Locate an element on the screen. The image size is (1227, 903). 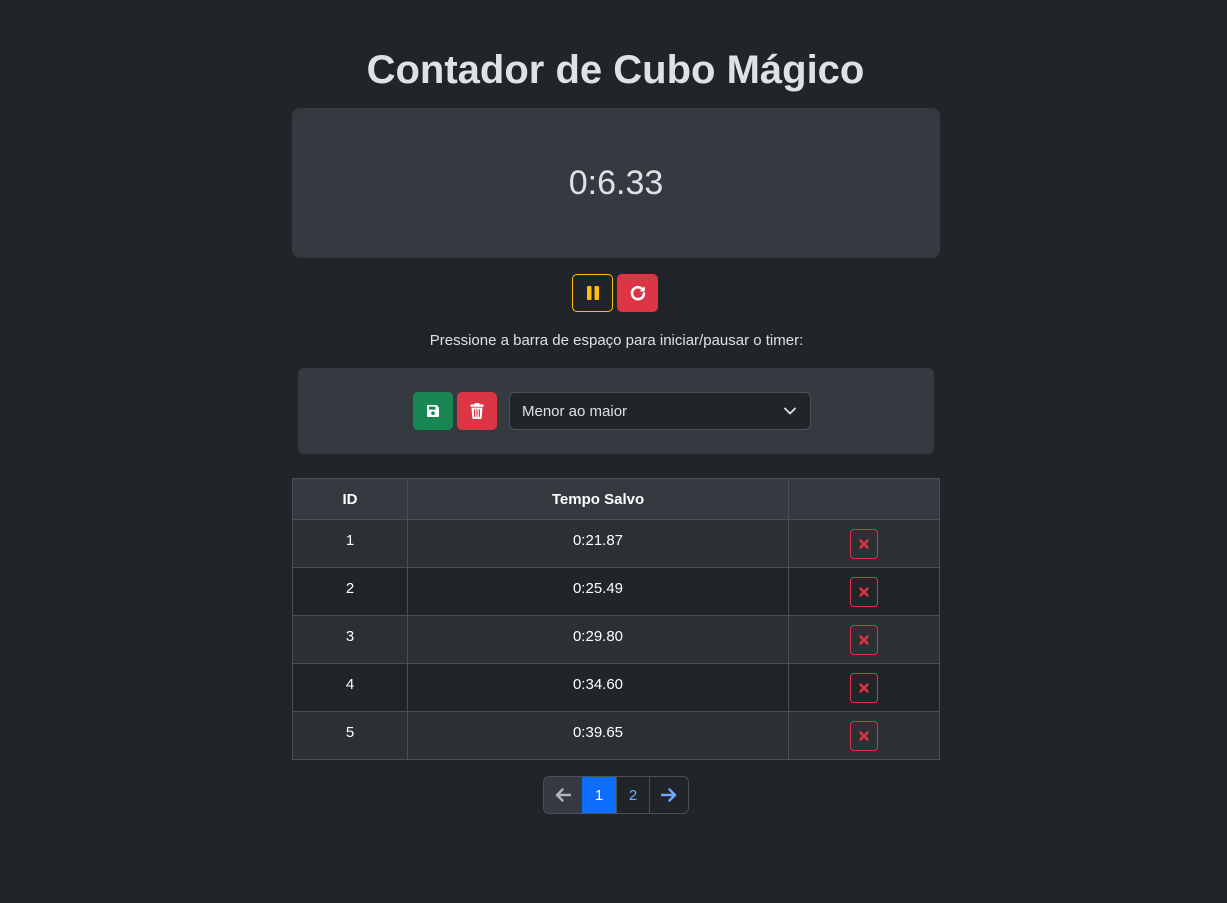
row-time: 0:25.49 is located at coordinates (598, 591).